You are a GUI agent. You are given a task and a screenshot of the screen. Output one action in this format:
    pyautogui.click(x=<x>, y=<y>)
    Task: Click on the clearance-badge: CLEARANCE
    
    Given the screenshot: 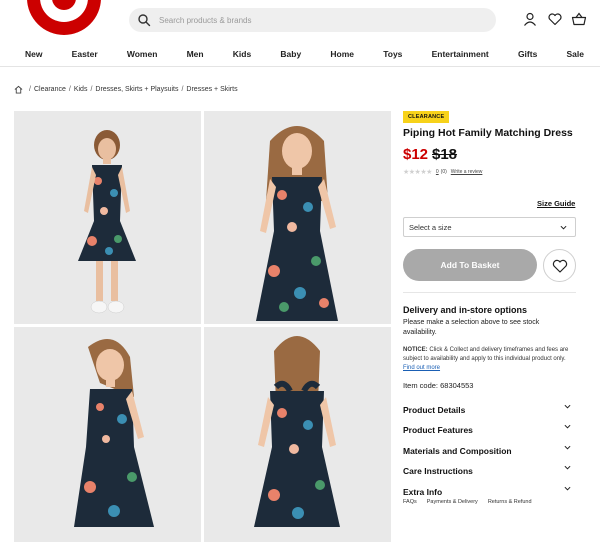 What is the action you would take?
    pyautogui.click(x=426, y=117)
    